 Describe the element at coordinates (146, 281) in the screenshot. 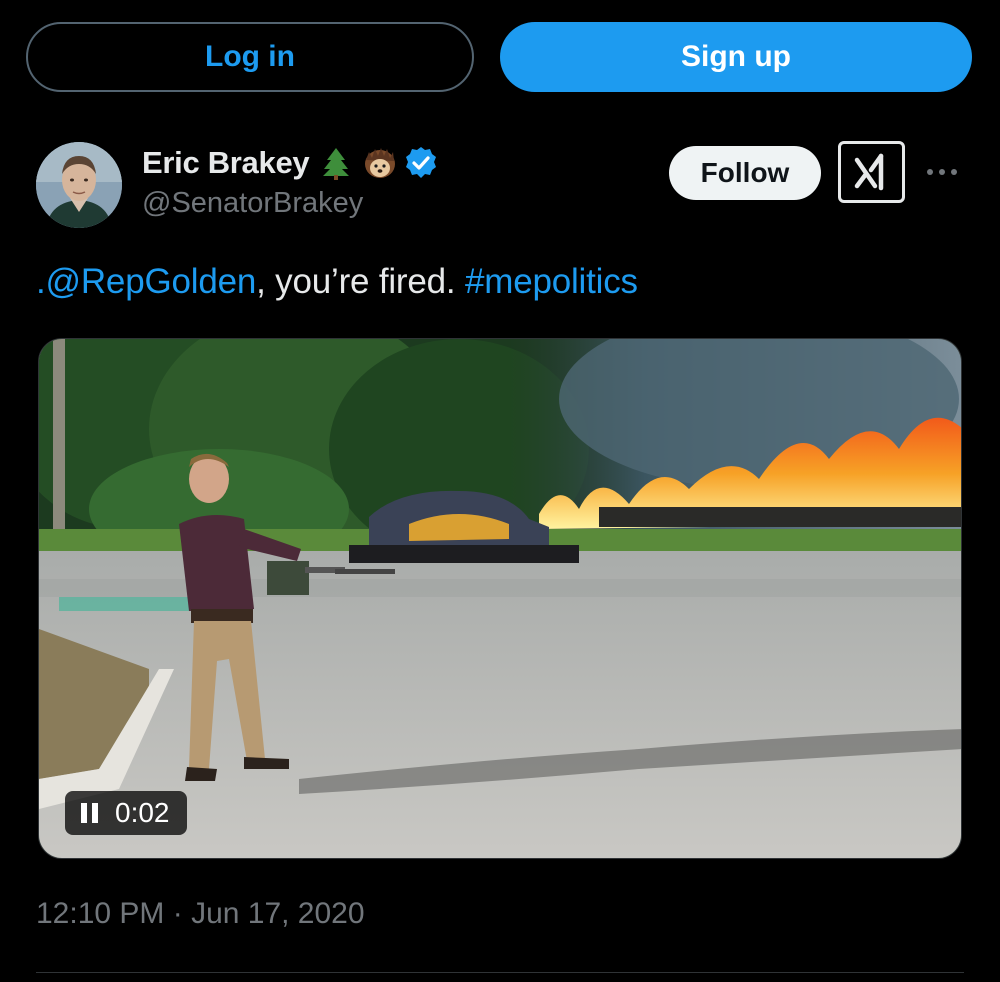

I see `mention-link: .@RepGolden` at that location.